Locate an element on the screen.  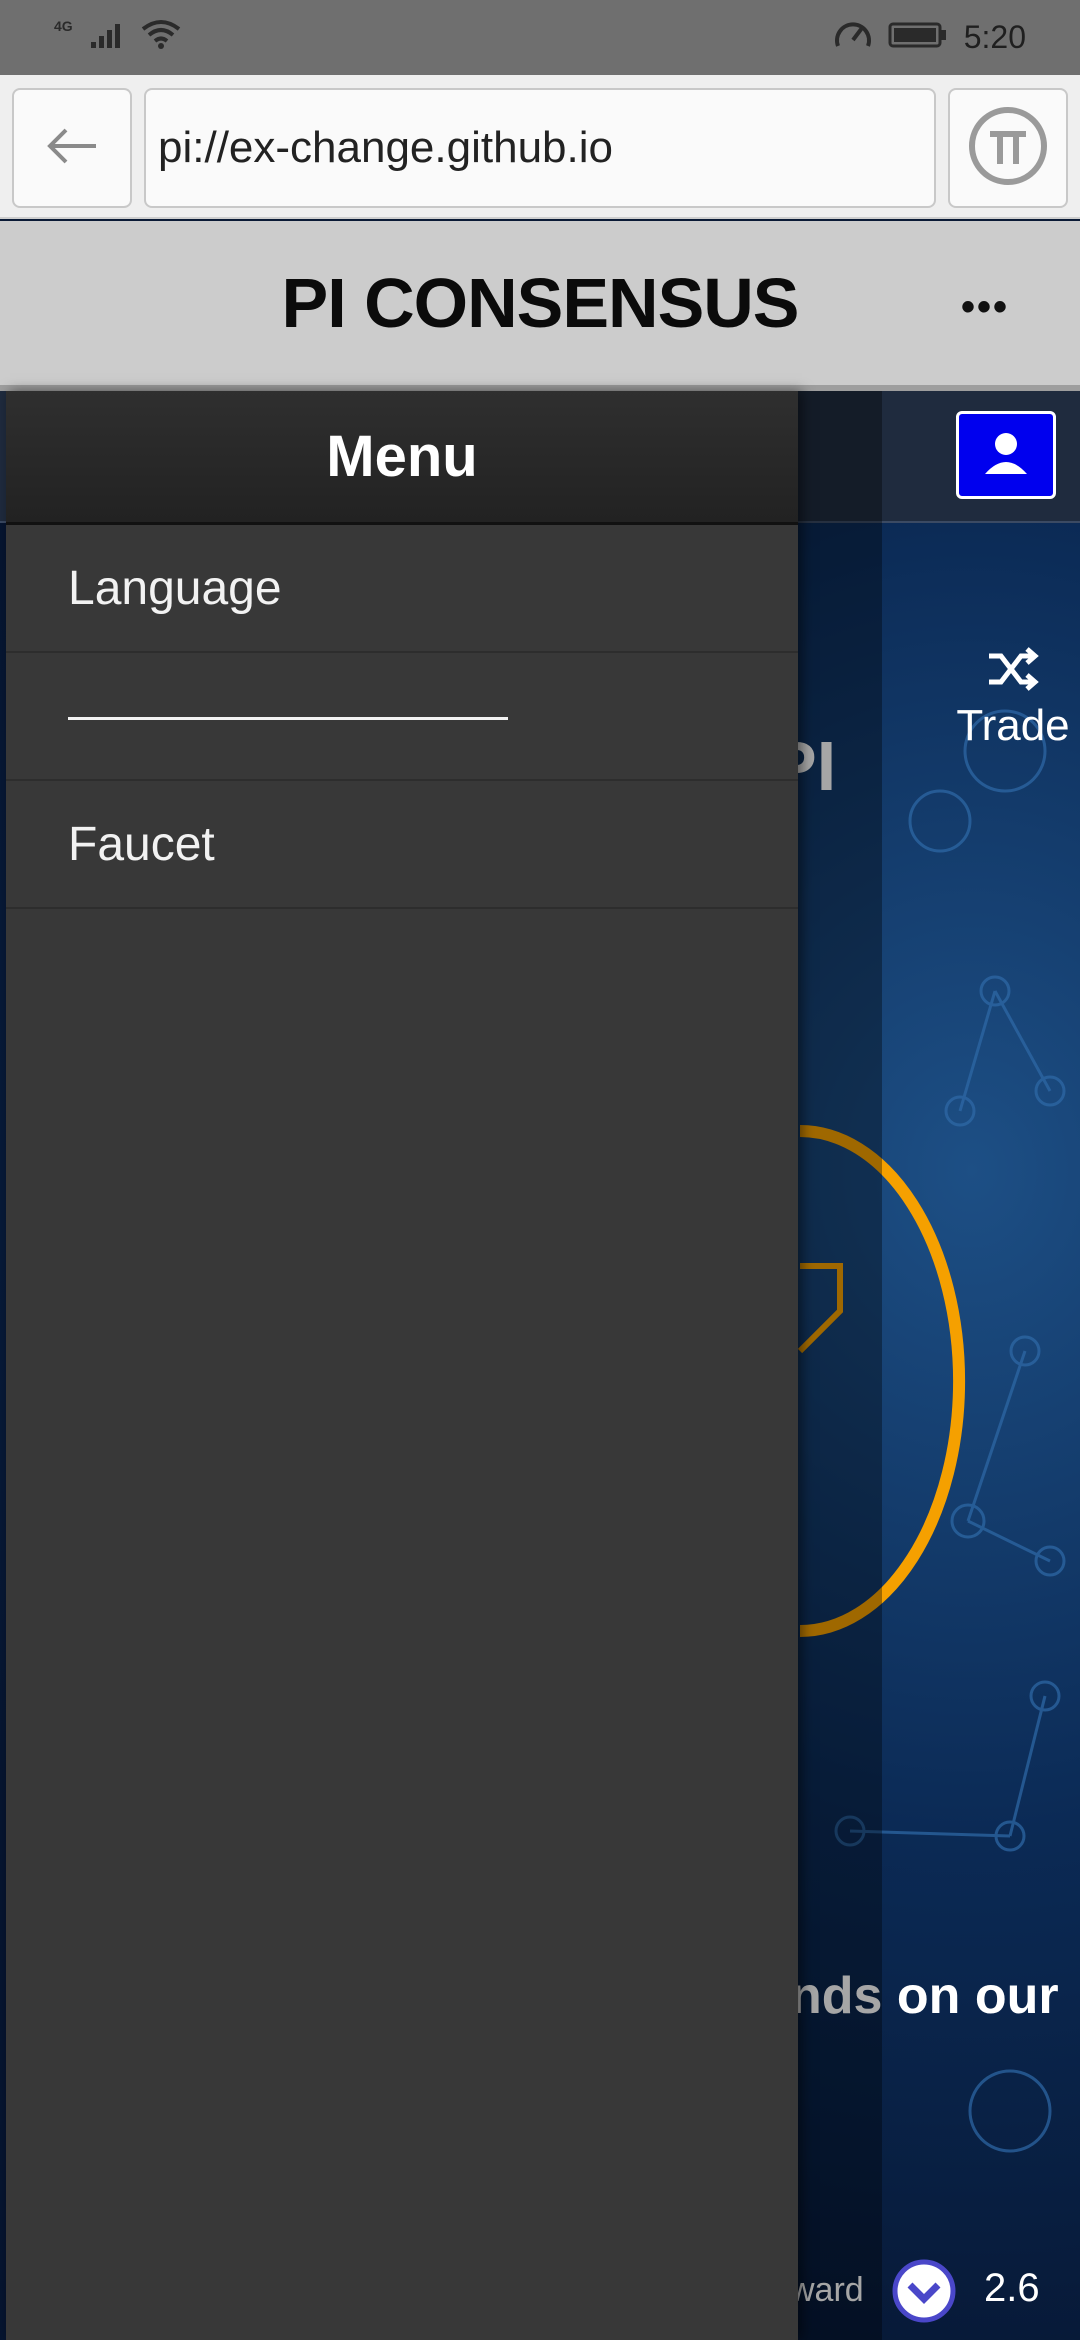
browser-bar: pi://ex-change.github.io is located at coordinates (540, 147).